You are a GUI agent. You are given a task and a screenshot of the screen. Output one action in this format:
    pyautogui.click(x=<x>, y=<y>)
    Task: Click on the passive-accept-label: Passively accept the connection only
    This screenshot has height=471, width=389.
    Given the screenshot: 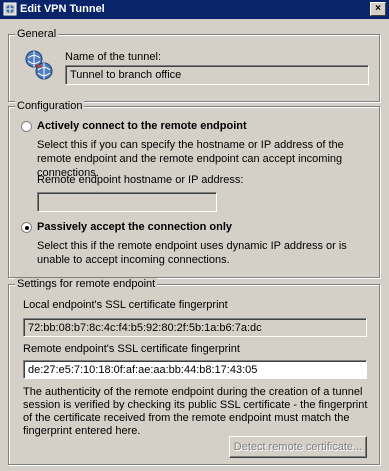 What is the action you would take?
    pyautogui.click(x=134, y=227)
    